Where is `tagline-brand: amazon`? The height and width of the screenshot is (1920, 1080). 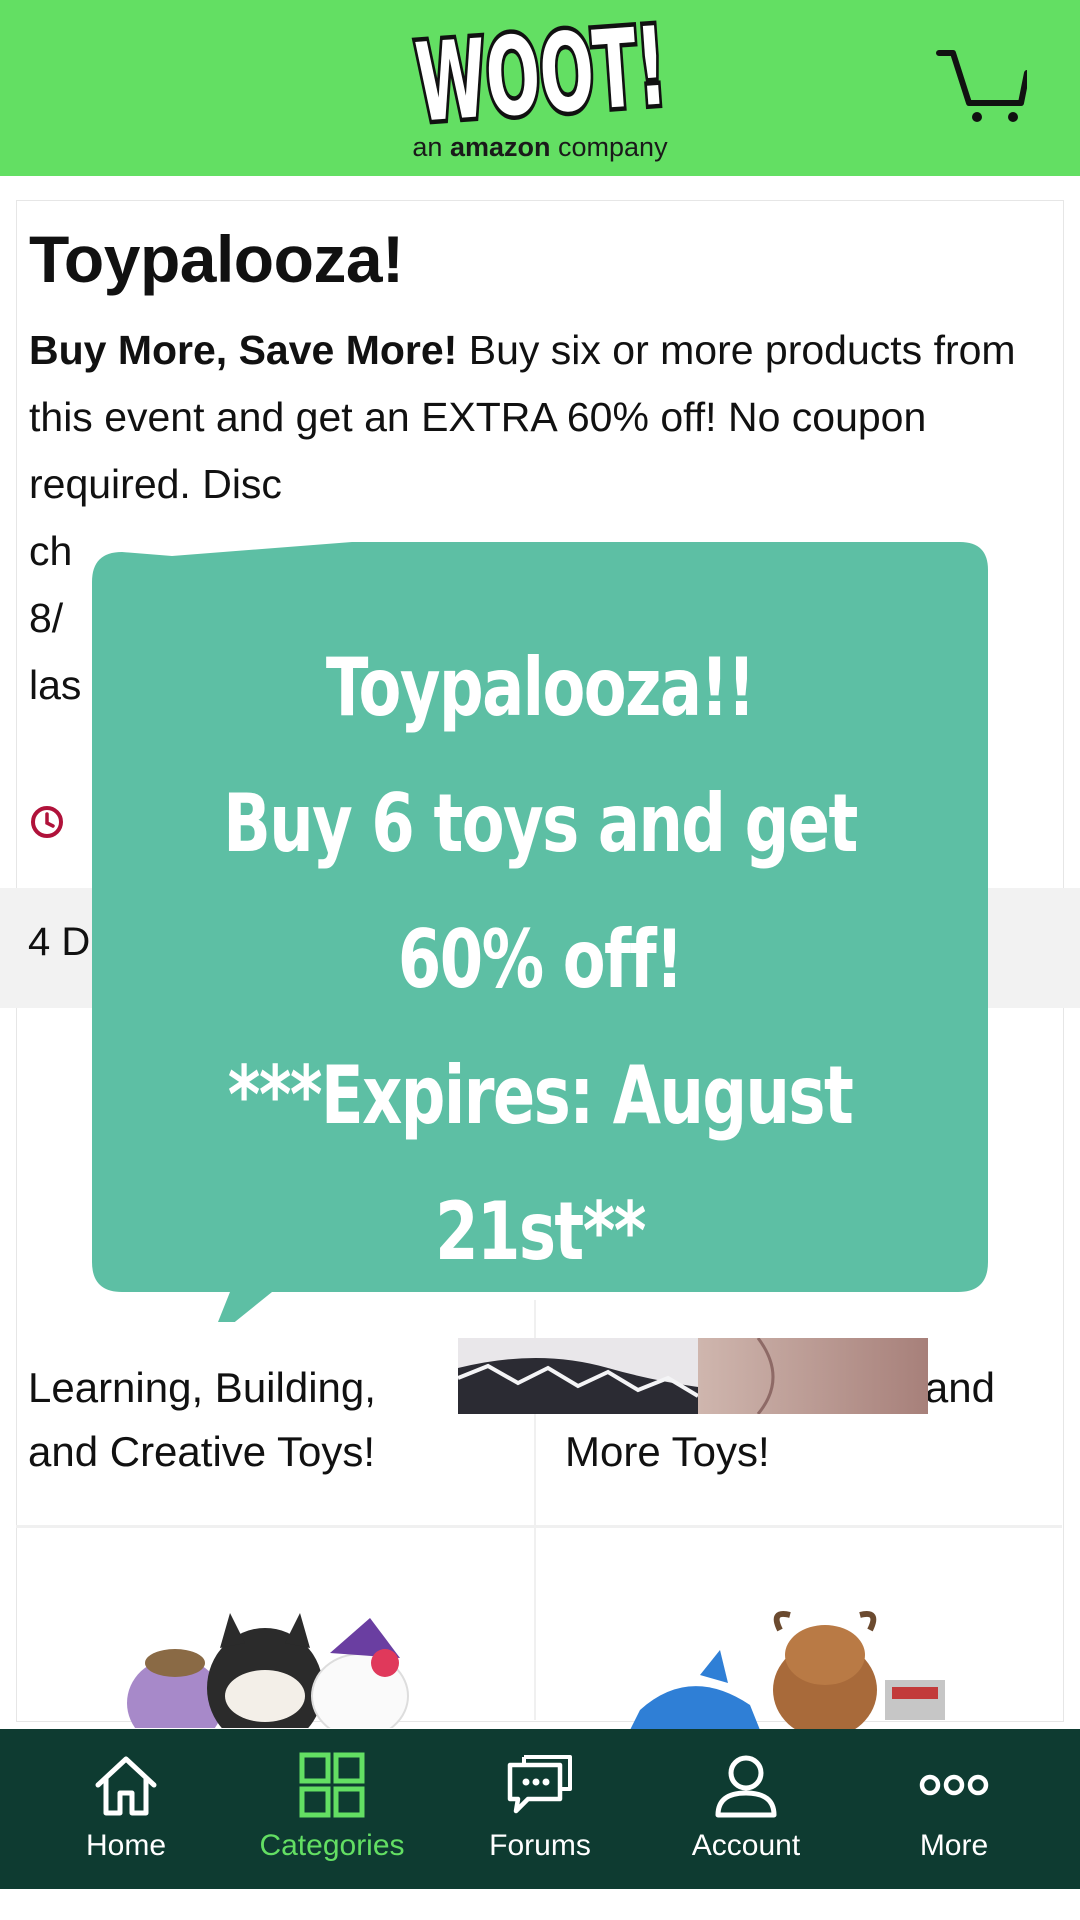 tagline-brand: amazon is located at coordinates (500, 147).